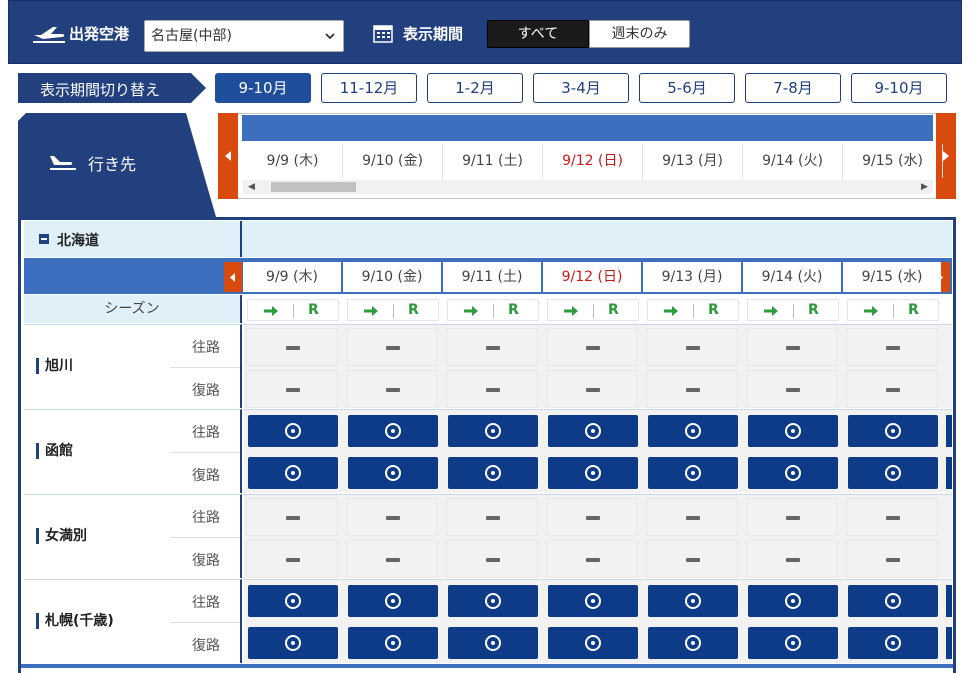 The image size is (974, 673). Describe the element at coordinates (313, 187) in the screenshot. I see `scrollbar-thumb` at that location.